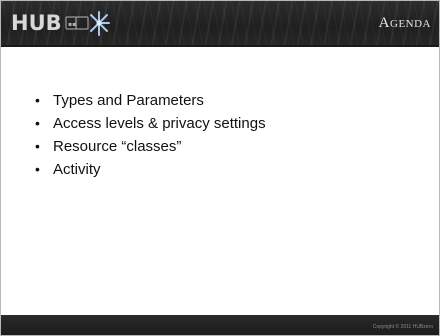 This screenshot has height=336, width=440. Describe the element at coordinates (227, 169) in the screenshot. I see `agenda-item: • Activity` at that location.